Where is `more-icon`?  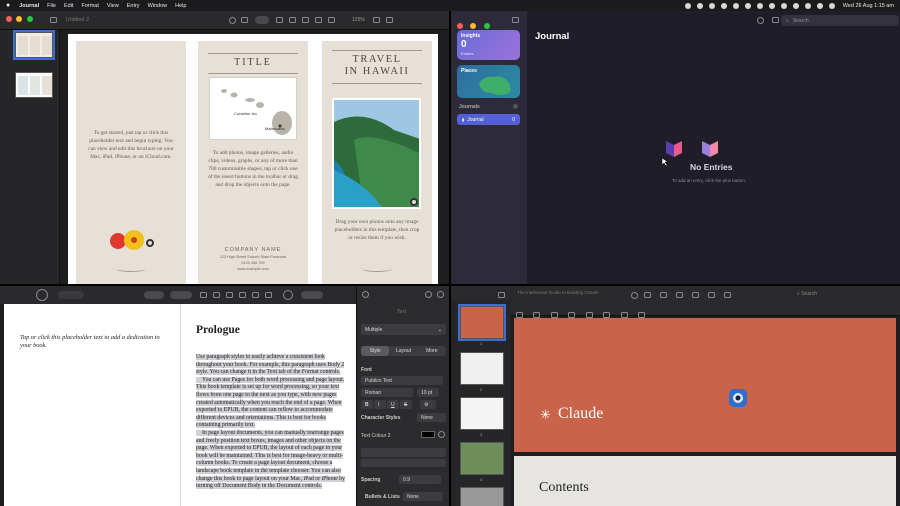 more-icon is located at coordinates (642, 314).